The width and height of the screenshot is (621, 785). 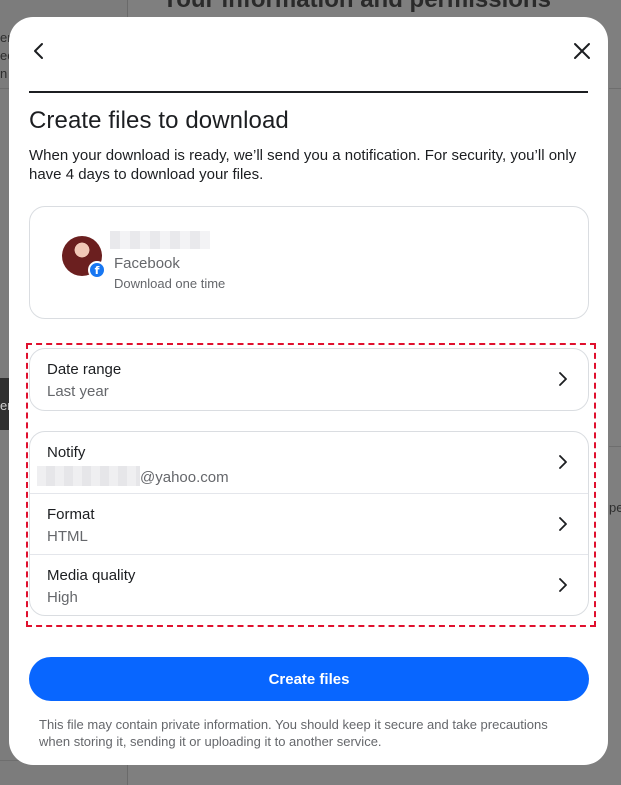 I want to click on header-divider, so click(x=308, y=92).